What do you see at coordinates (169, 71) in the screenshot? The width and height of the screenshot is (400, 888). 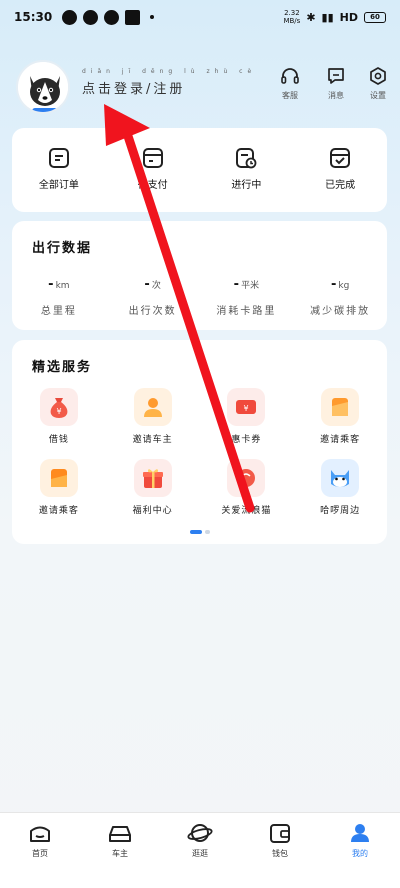 I see `login-pinyin: diǎn jī dēng lù zhù cè` at bounding box center [169, 71].